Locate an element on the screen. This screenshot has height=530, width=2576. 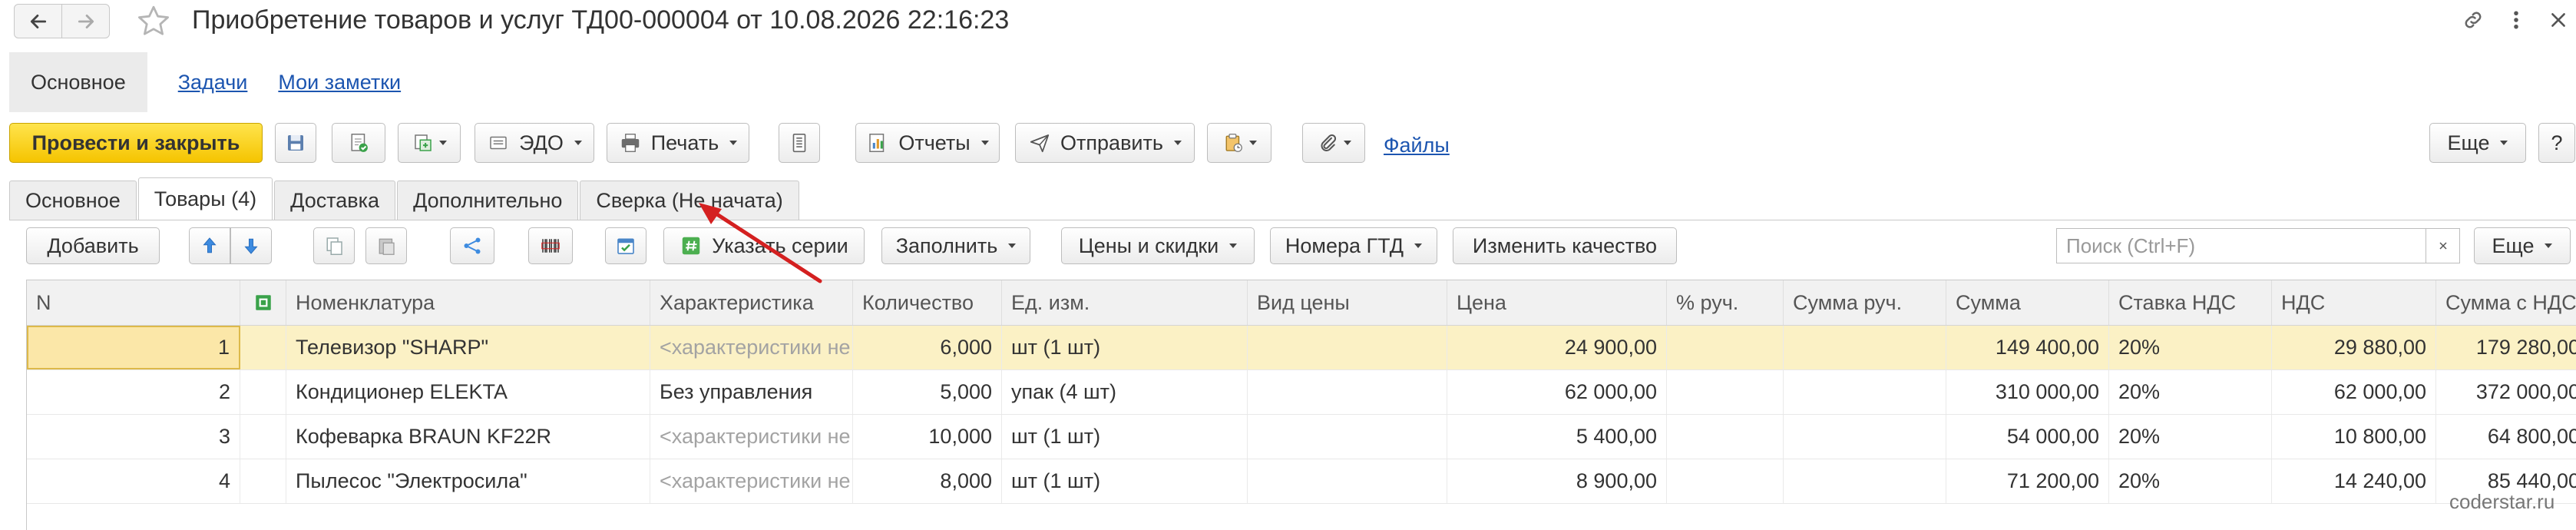
tab-additional: Дополнительно is located at coordinates (488, 200).